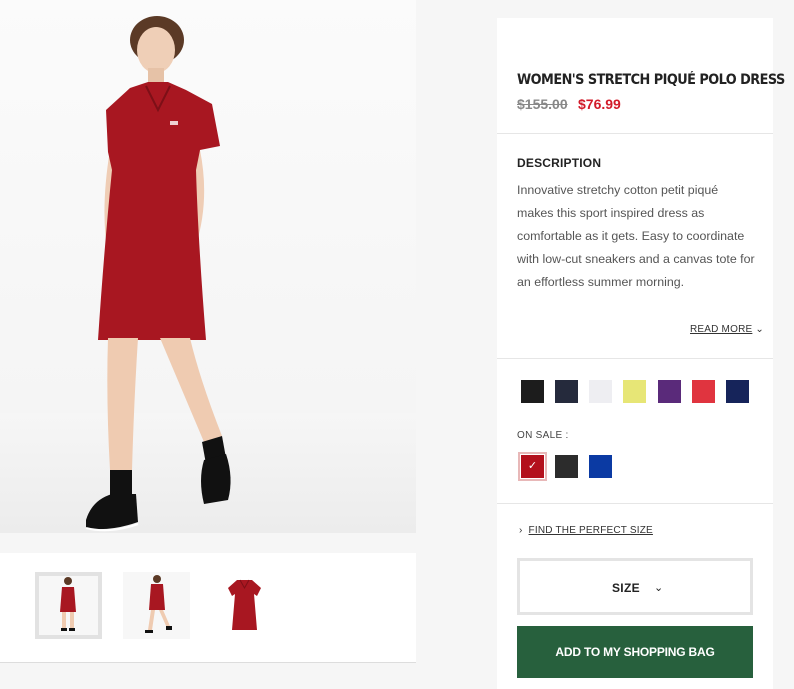 This screenshot has width=794, height=689. What do you see at coordinates (208, 608) in the screenshot?
I see `thumbnail-strip` at bounding box center [208, 608].